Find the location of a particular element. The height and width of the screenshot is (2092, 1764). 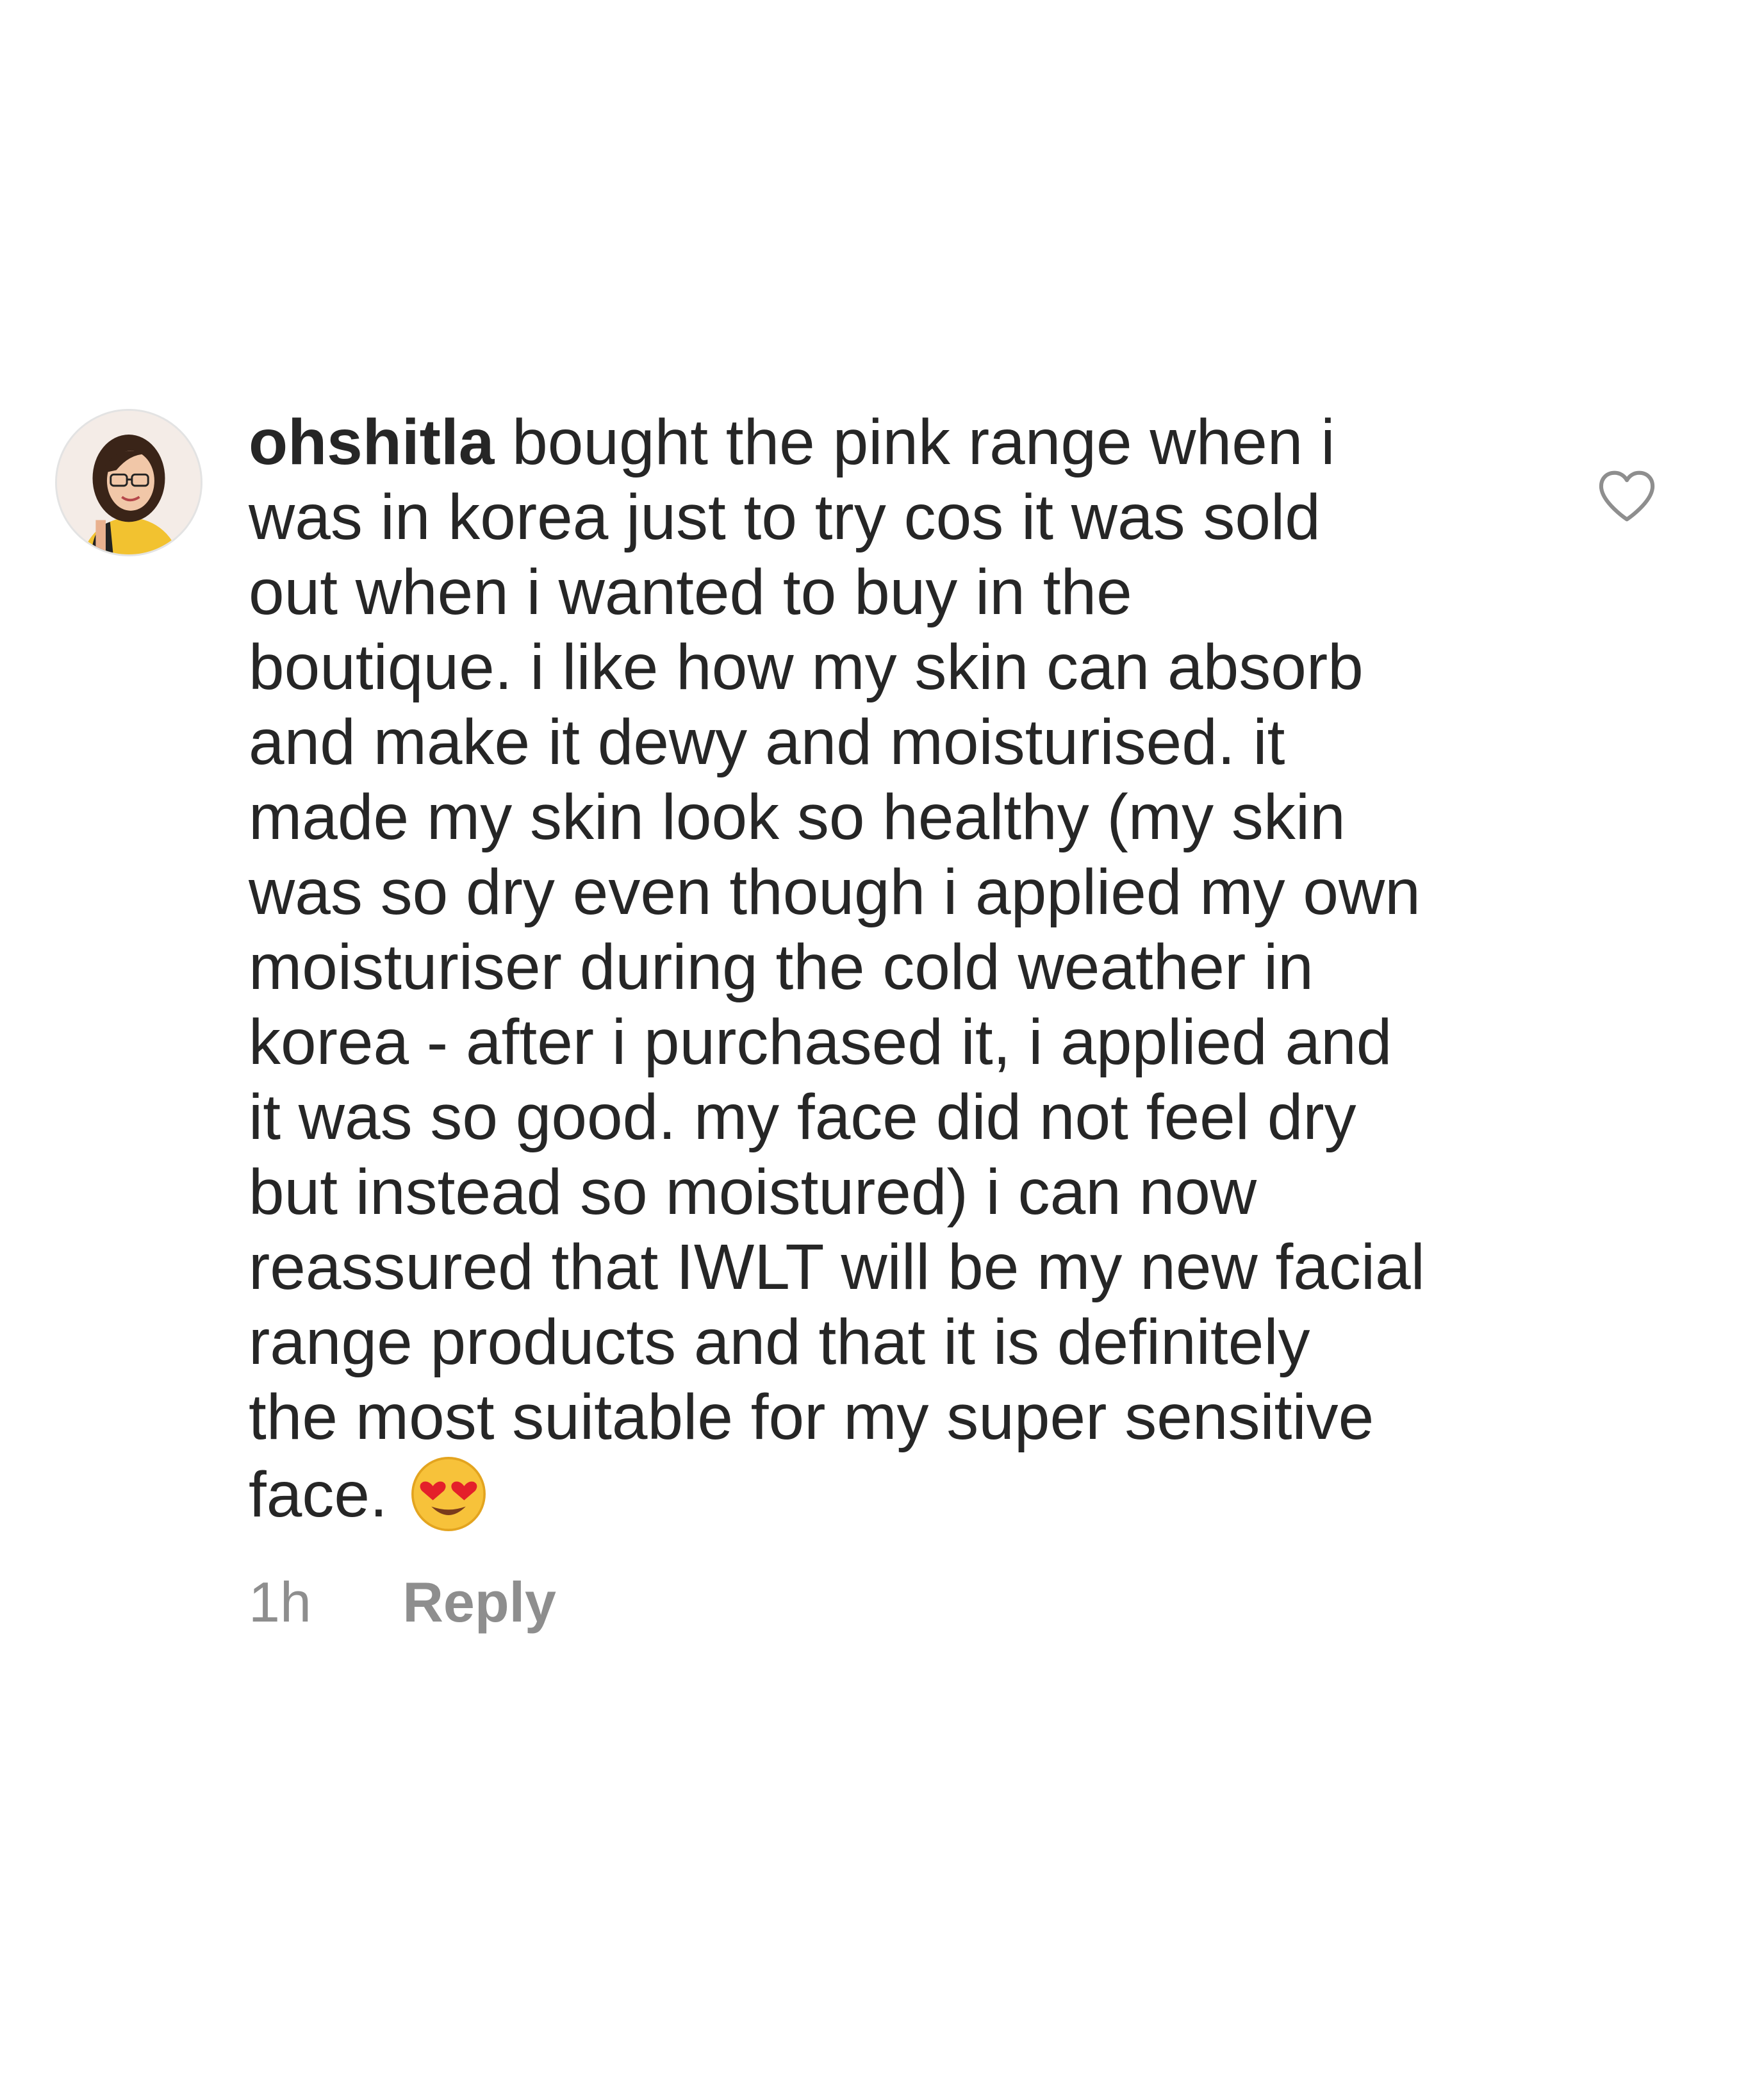

comment-line-last: face. is located at coordinates (883, 1494).